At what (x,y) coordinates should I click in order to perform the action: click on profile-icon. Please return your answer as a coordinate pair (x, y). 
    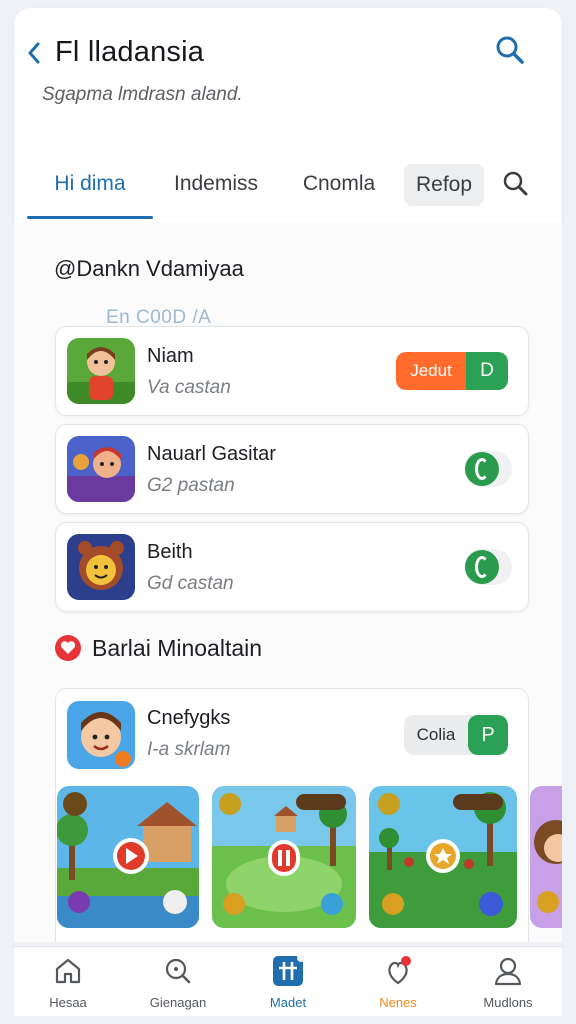
    Looking at the image, I should click on (508, 971).